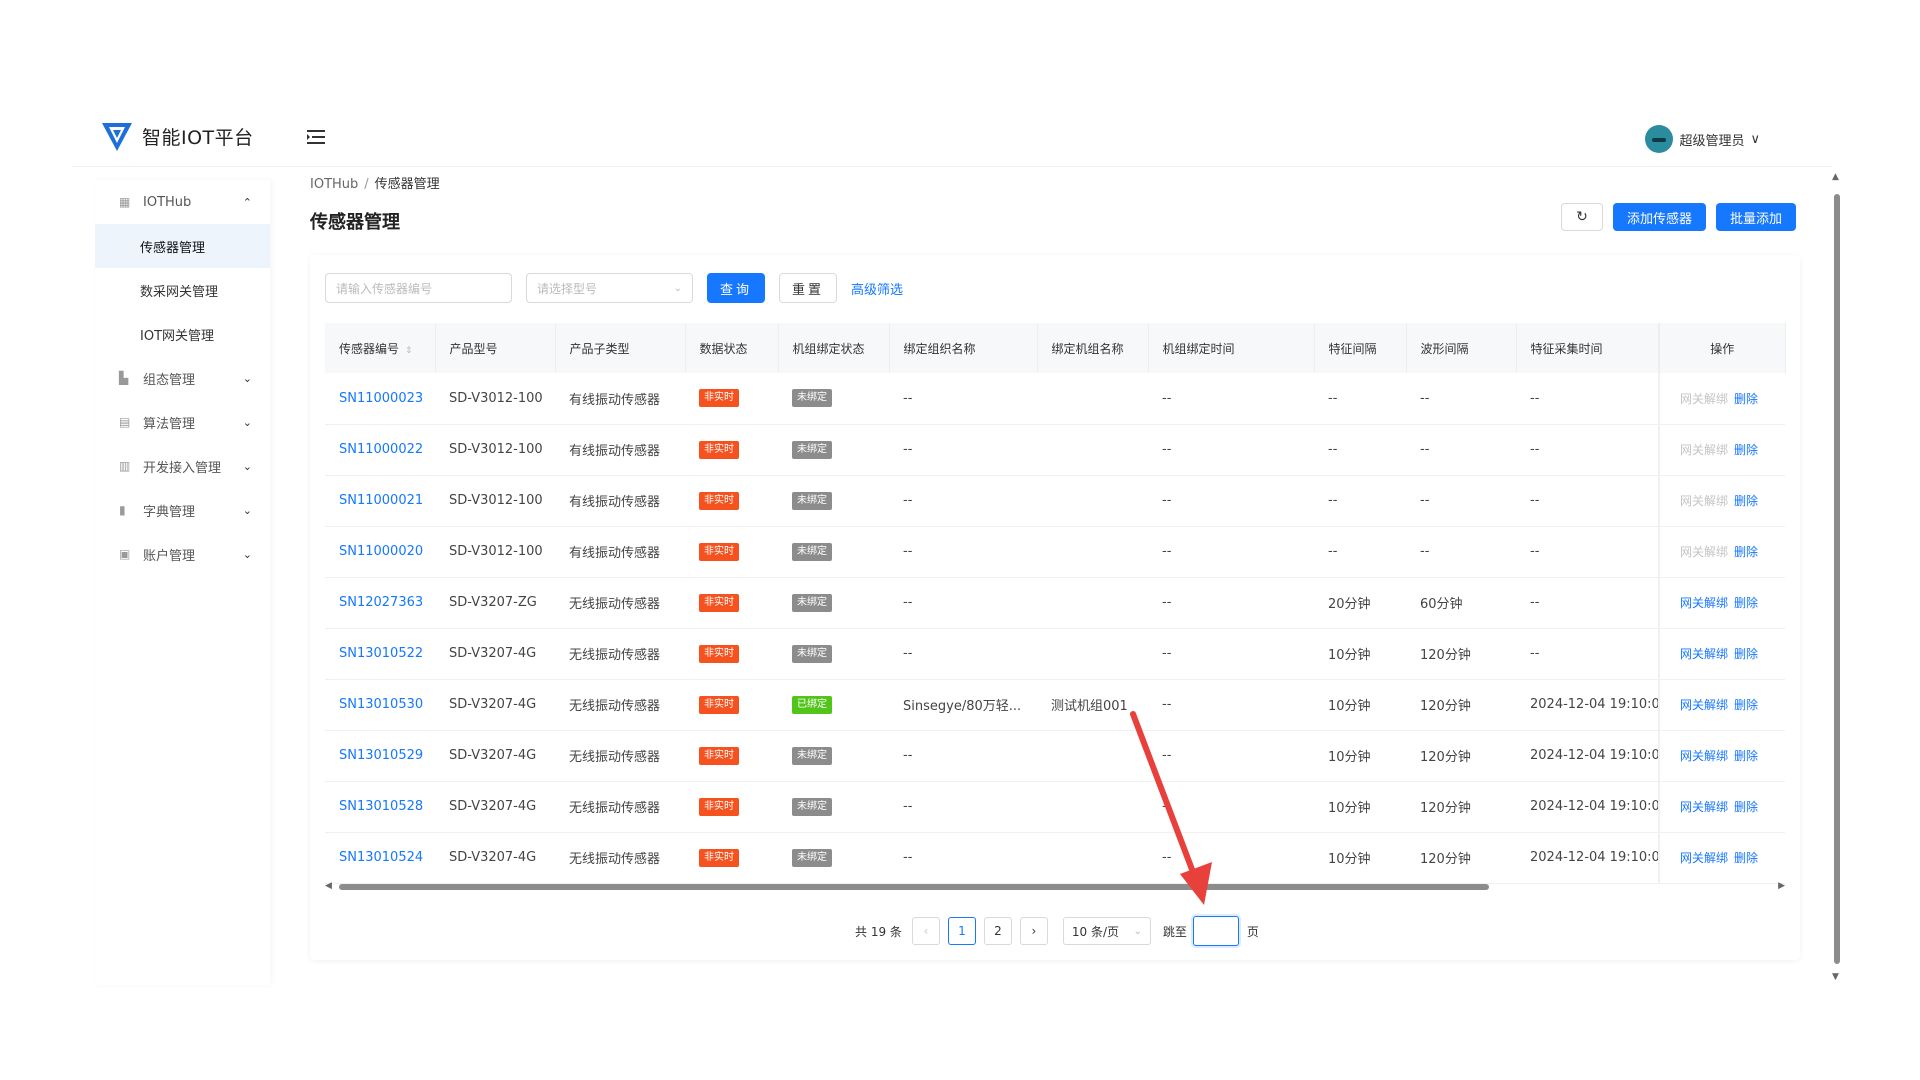 Image resolution: width=1920 pixels, height=1080 pixels. Describe the element at coordinates (731, 705) in the screenshot. I see `data-status-cell: 非实时` at that location.